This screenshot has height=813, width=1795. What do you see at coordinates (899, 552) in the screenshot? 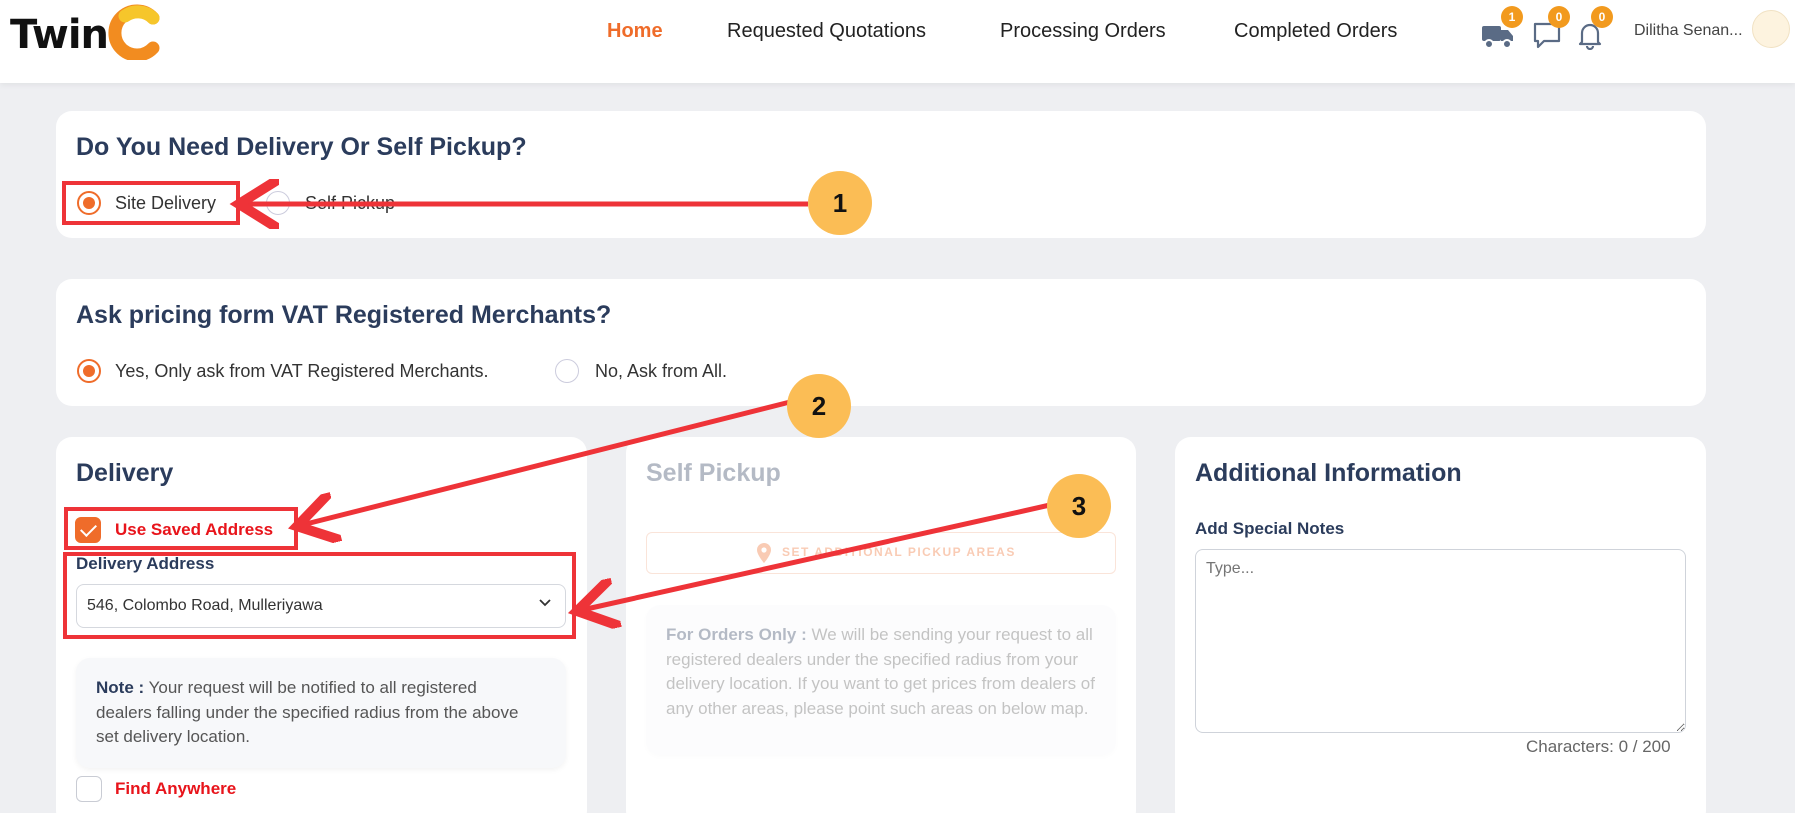
I see `set-pickup-areas-label: SET ADDITIONAL PICKUP AREAS` at bounding box center [899, 552].